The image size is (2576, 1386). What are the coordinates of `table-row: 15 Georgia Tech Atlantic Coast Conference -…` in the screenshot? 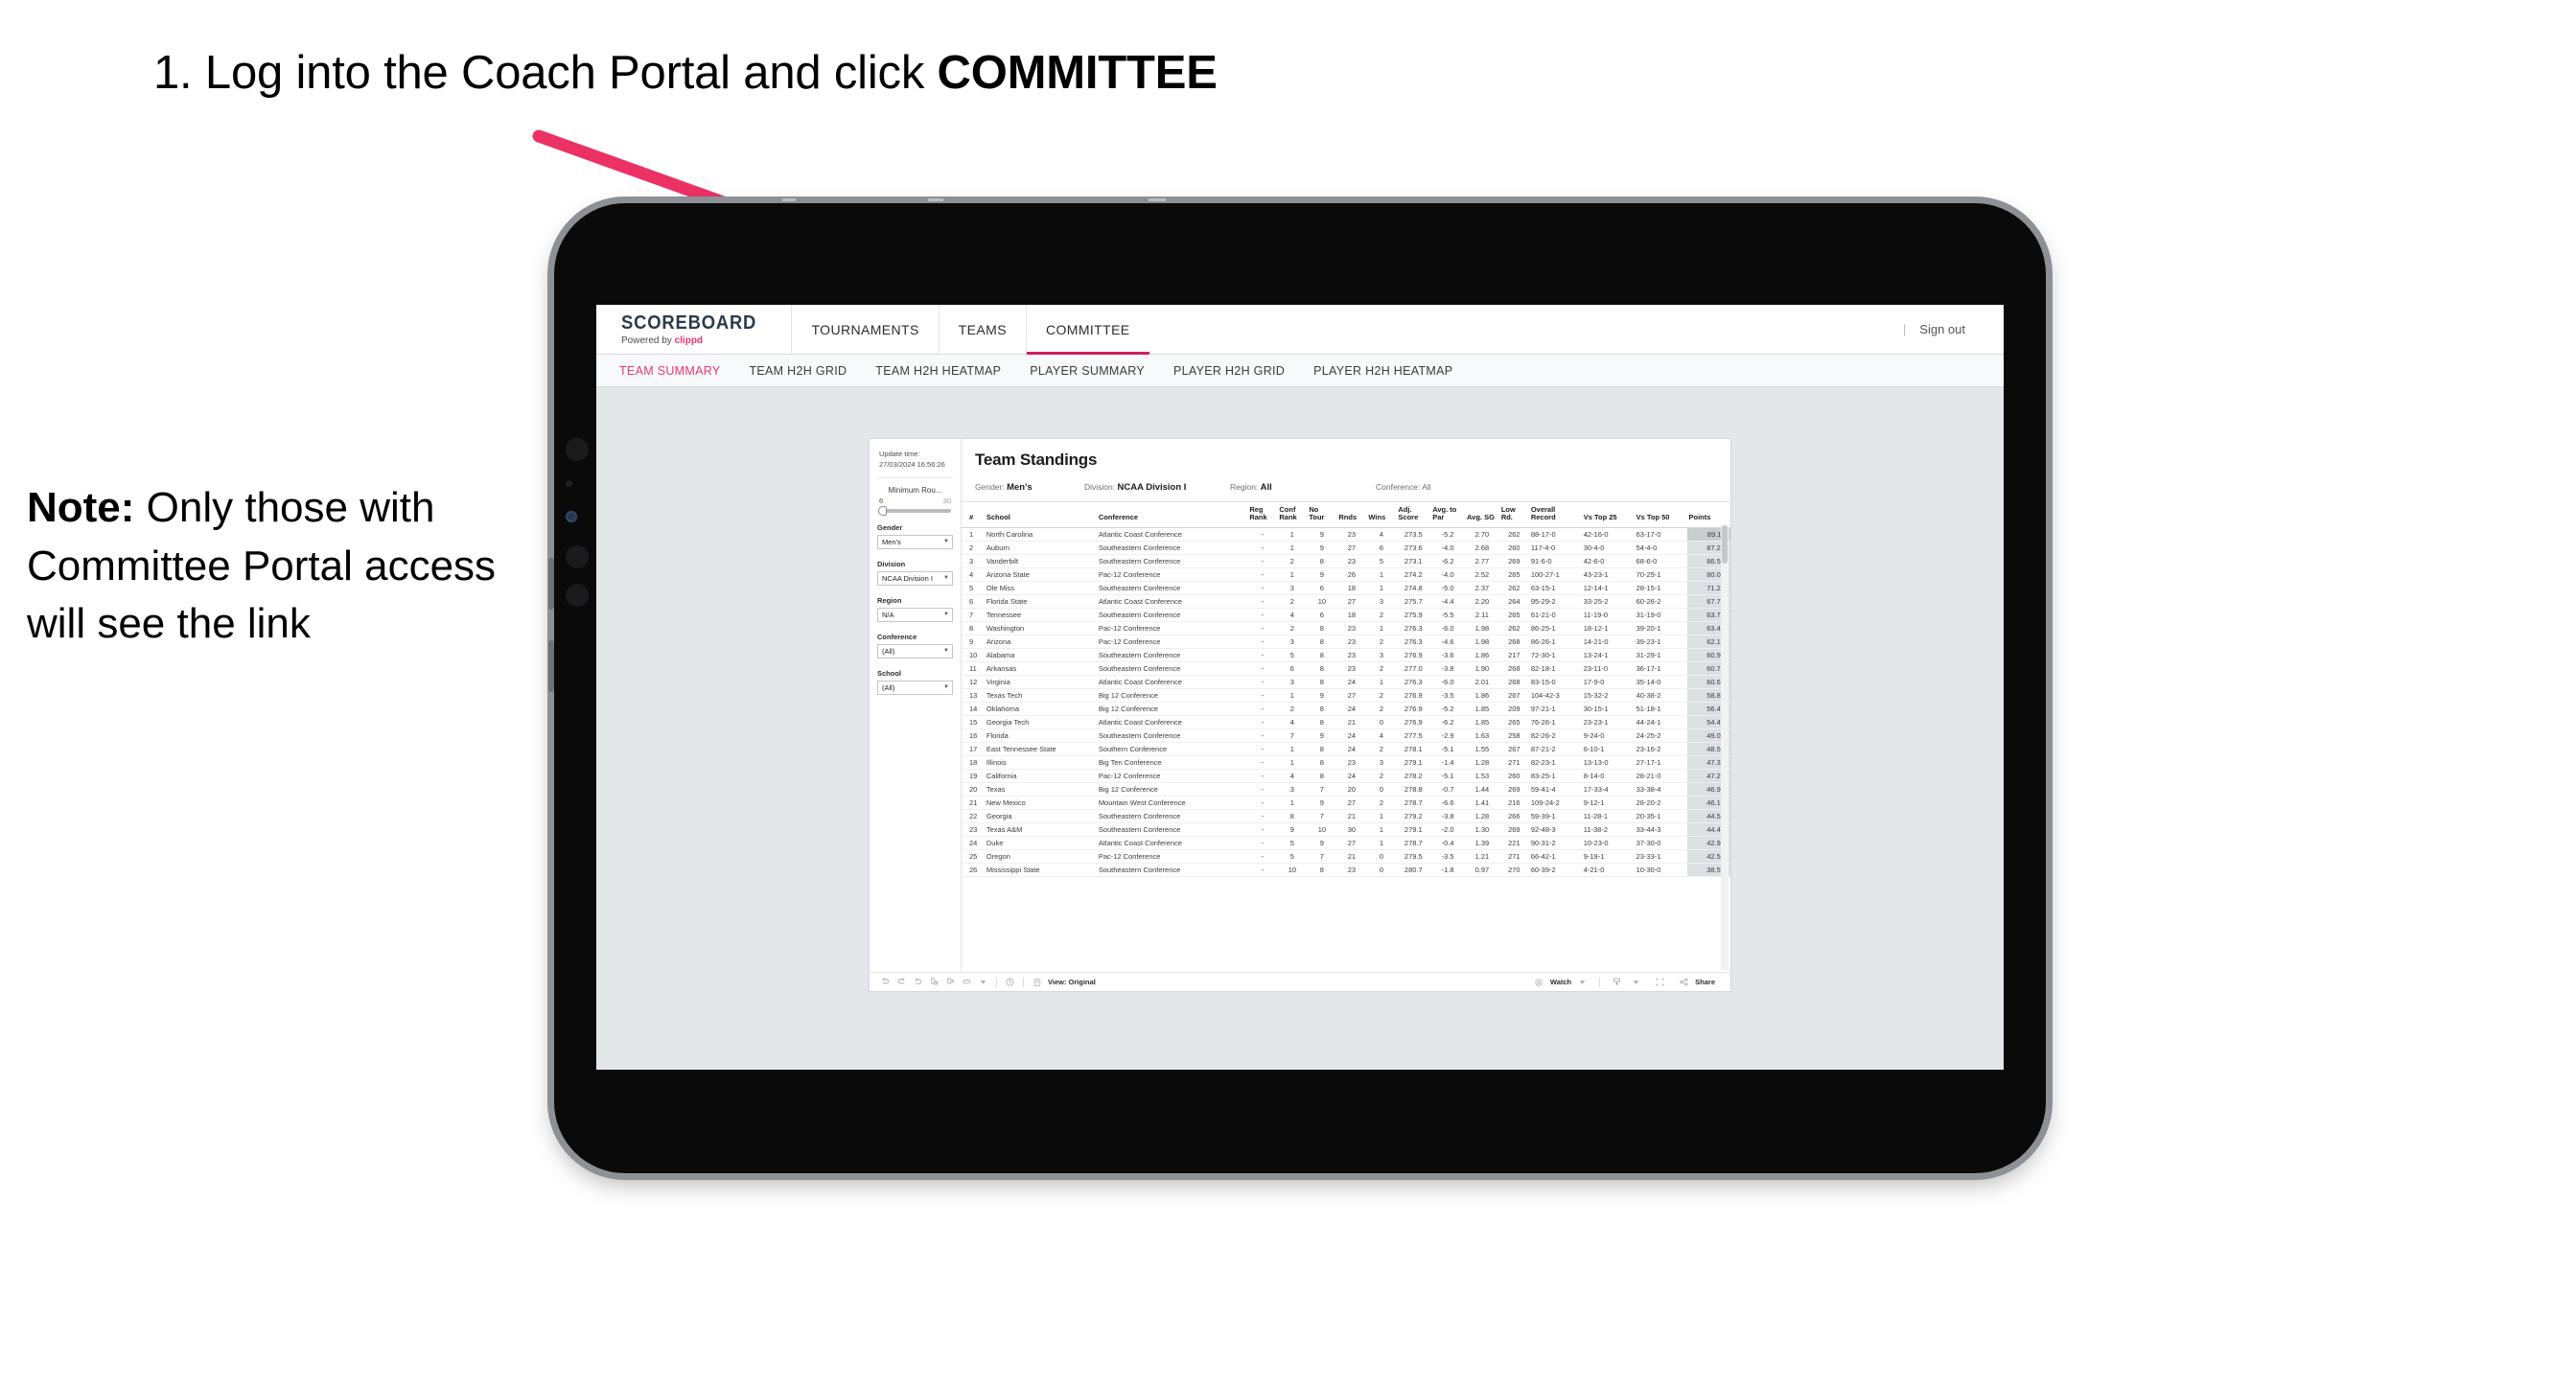 It's located at (1346, 722).